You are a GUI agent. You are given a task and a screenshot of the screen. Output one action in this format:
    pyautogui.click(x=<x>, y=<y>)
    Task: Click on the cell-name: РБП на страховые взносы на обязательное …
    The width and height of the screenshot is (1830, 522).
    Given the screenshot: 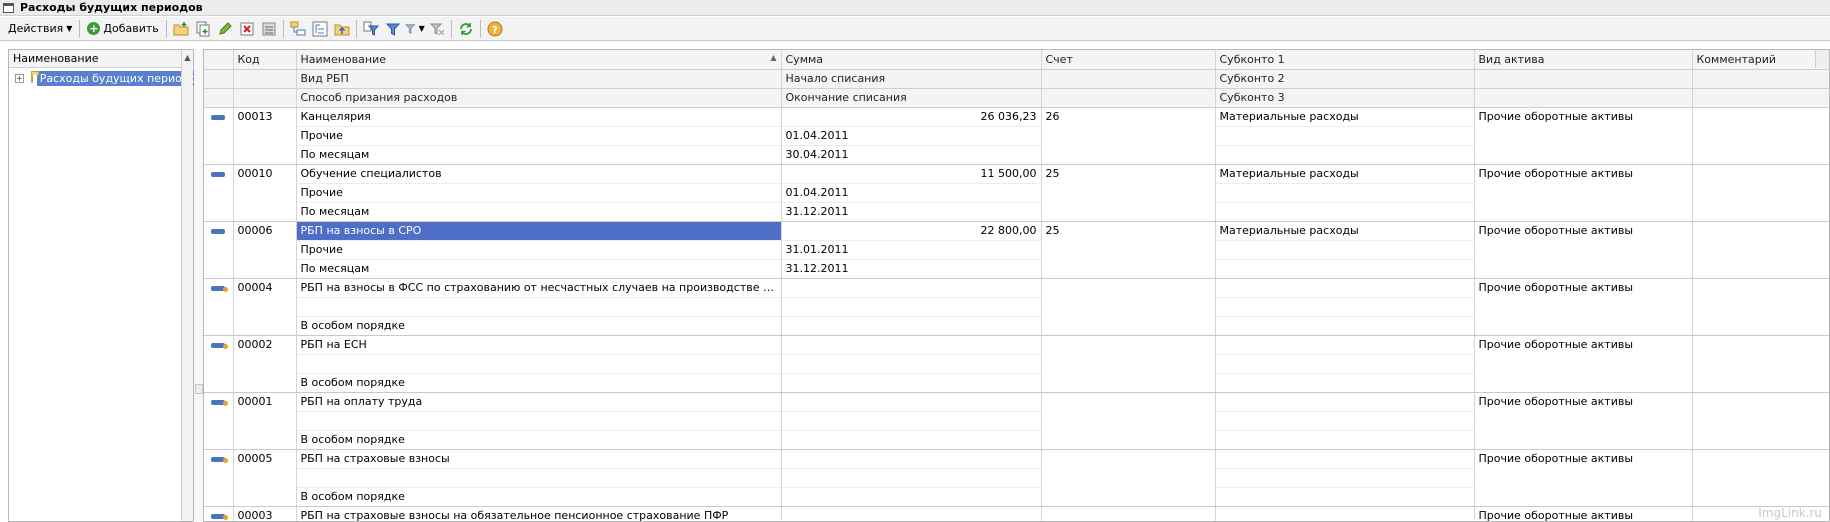 What is the action you would take?
    pyautogui.click(x=539, y=513)
    